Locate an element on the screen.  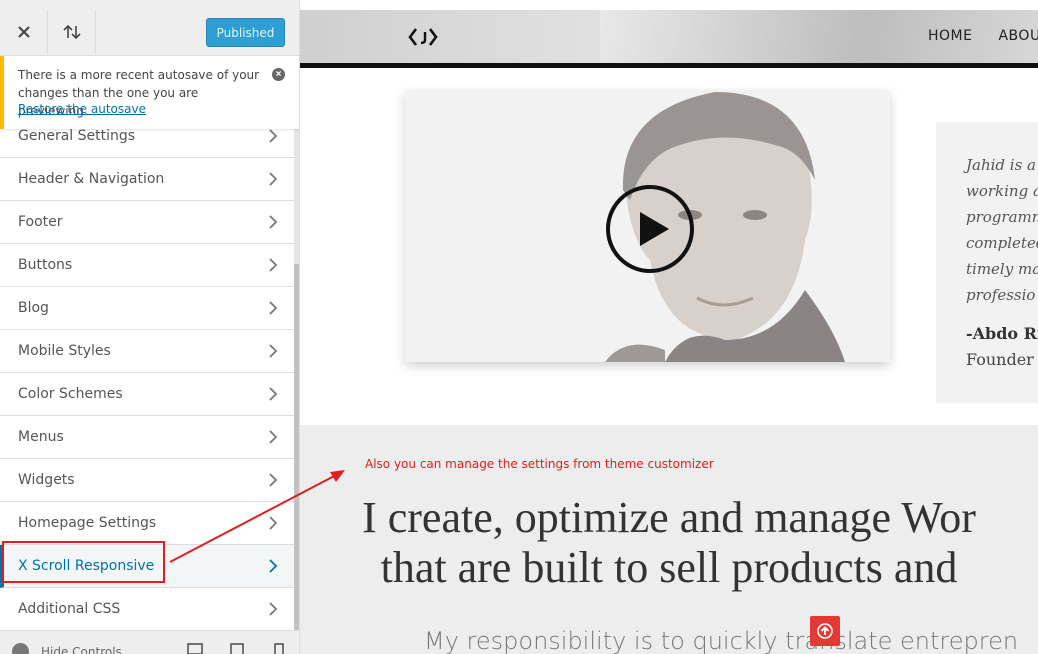
customizer-footer: Hide Controls is located at coordinates (149, 642).